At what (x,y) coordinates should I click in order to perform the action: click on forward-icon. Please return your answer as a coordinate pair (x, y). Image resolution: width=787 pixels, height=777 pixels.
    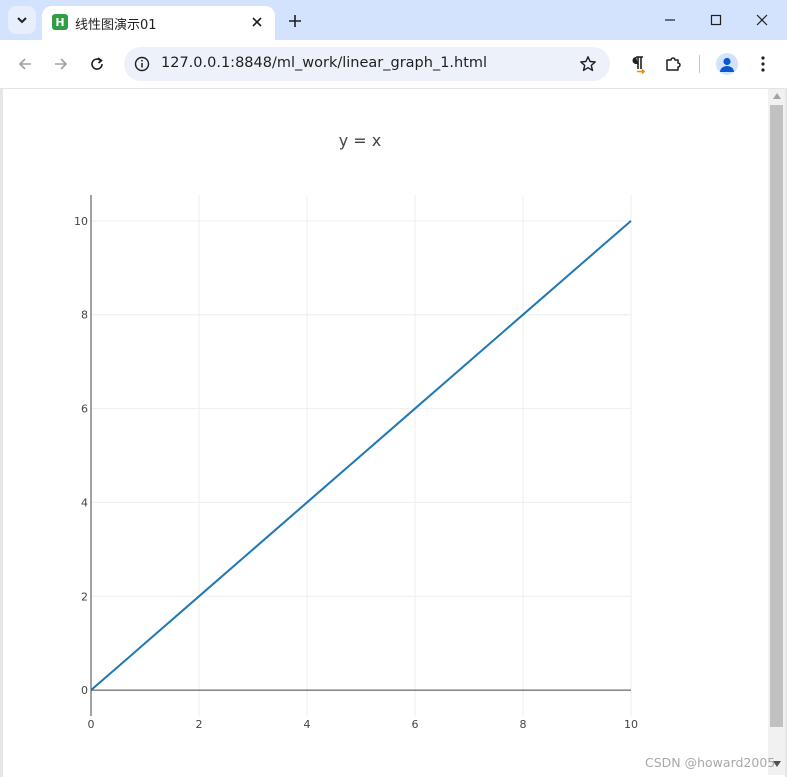
    Looking at the image, I should click on (61, 64).